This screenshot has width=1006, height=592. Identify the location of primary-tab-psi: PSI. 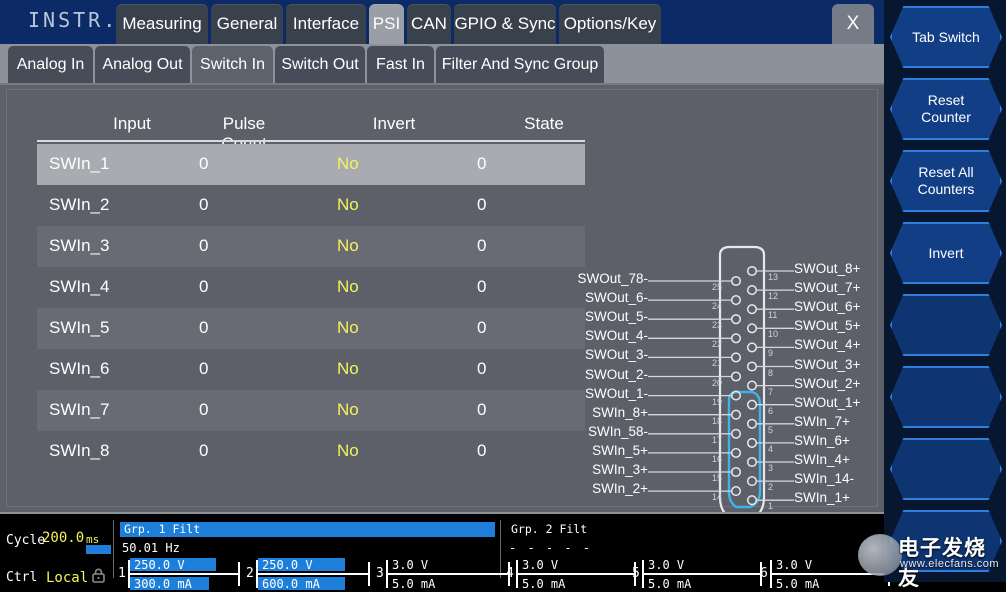
(386, 24).